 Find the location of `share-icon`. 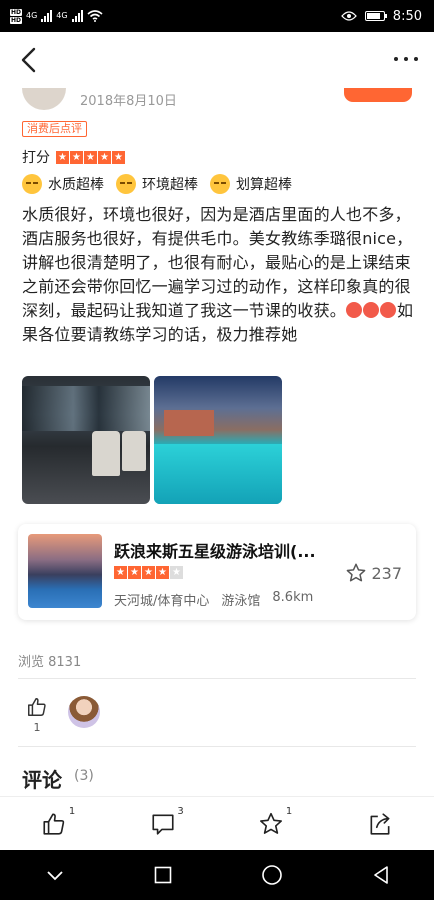

share-icon is located at coordinates (380, 823).